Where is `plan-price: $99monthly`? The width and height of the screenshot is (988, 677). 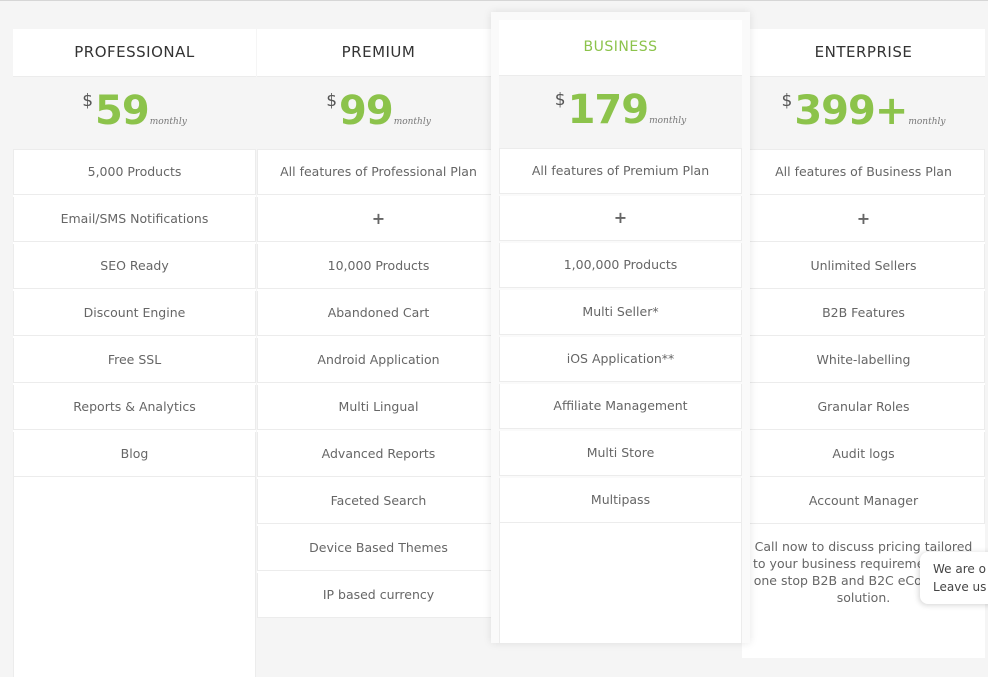
plan-price: $99monthly is located at coordinates (378, 113).